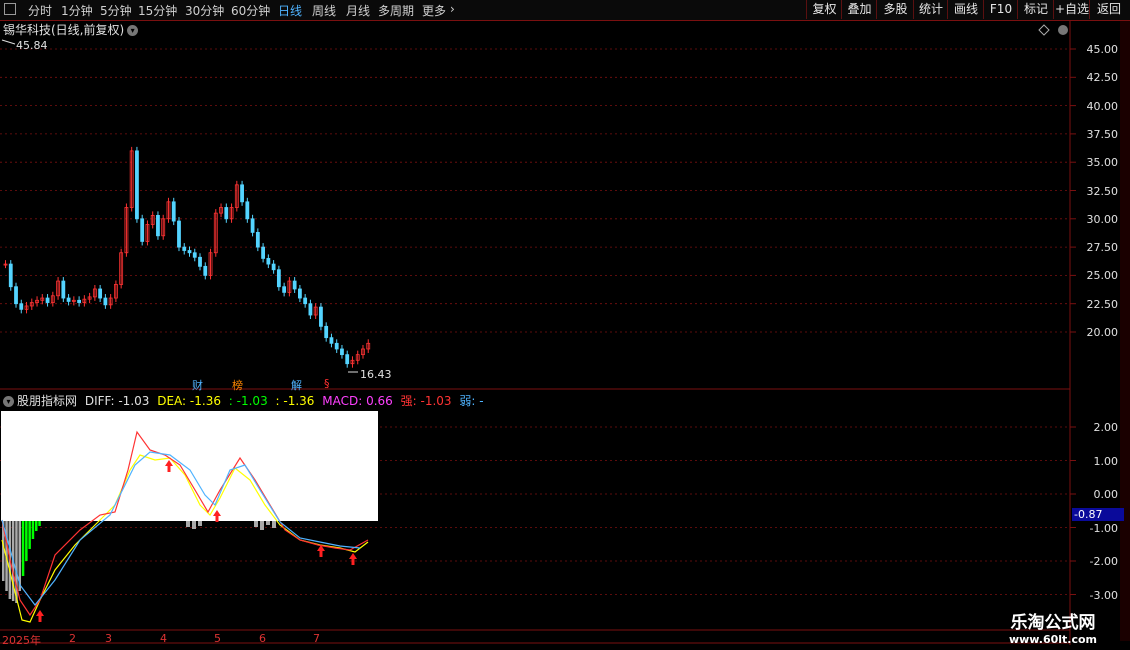 The image size is (1130, 650). Describe the element at coordinates (1106, 461) in the screenshot. I see `indicator-tick: 1.00` at that location.